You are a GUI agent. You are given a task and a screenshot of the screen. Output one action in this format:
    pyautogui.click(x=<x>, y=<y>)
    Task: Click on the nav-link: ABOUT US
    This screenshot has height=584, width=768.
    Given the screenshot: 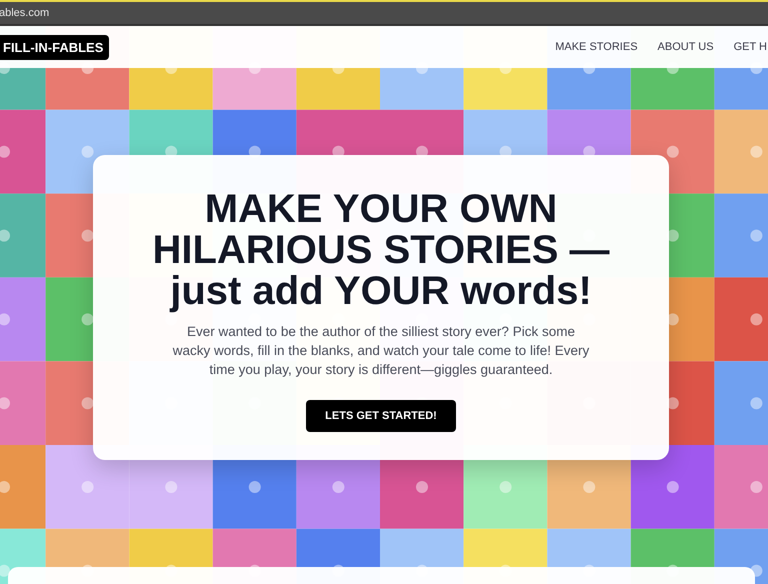 What is the action you would take?
    pyautogui.click(x=686, y=47)
    